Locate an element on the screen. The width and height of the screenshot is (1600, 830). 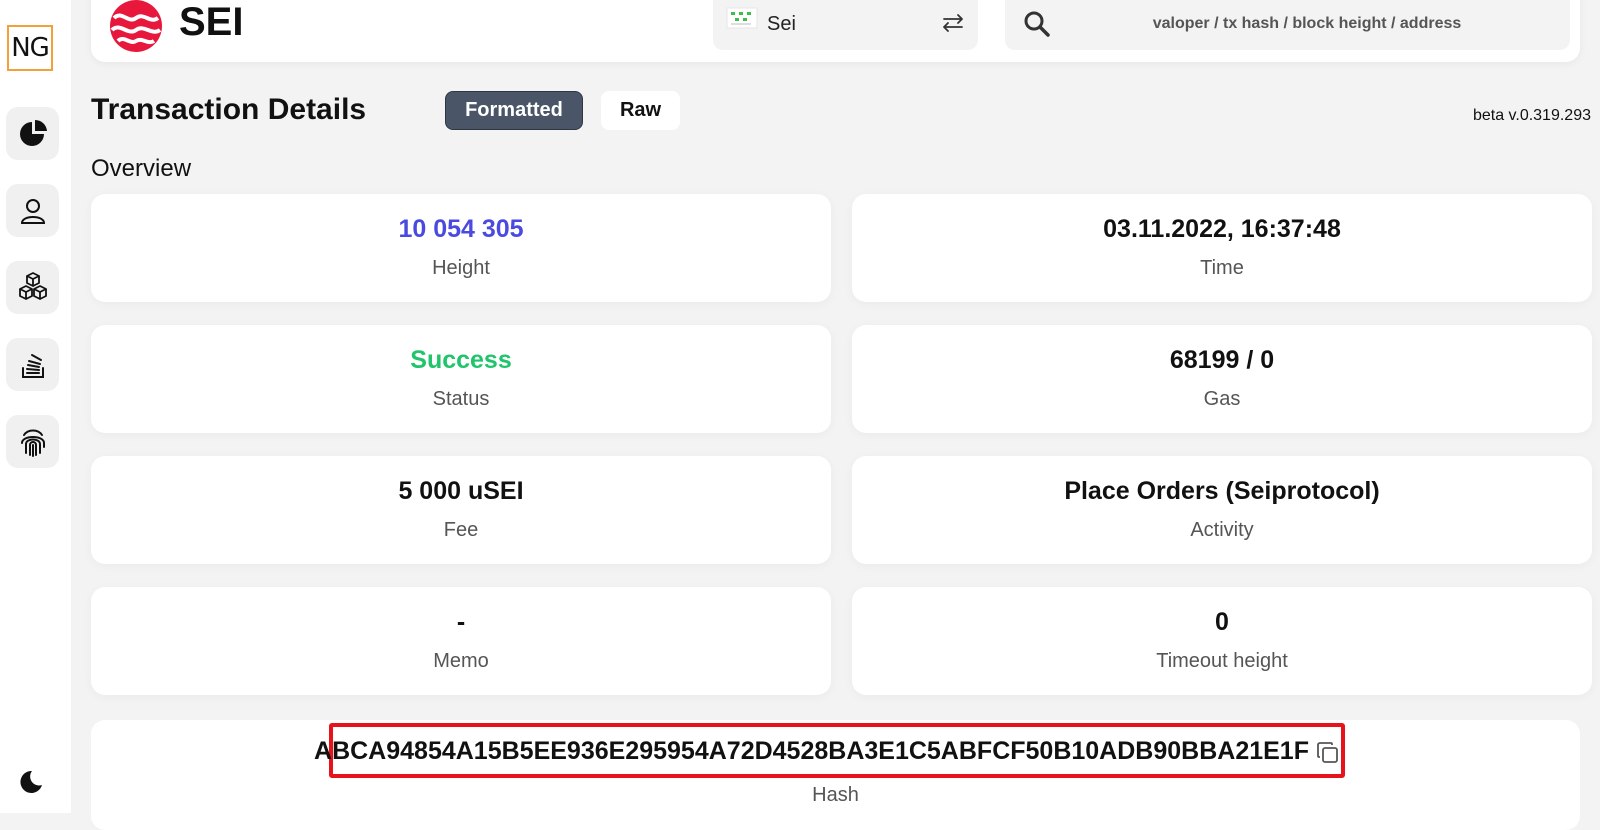
top-bar: SEI Sei is located at coordinates (835, 31).